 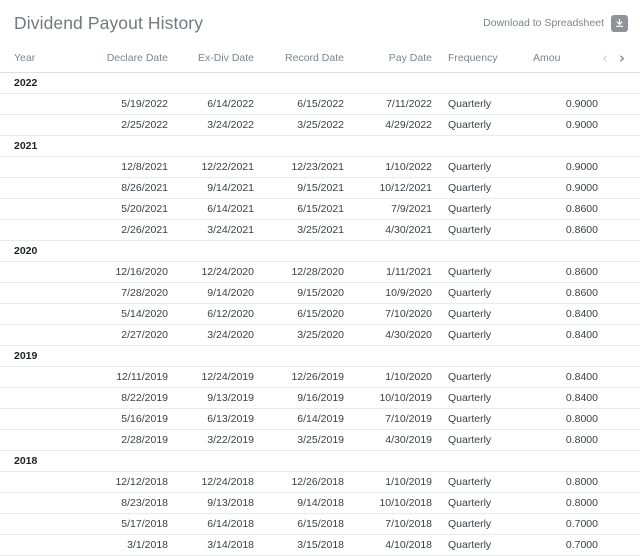 I want to click on cell-declare-date: 12/11/2019, so click(x=142, y=376).